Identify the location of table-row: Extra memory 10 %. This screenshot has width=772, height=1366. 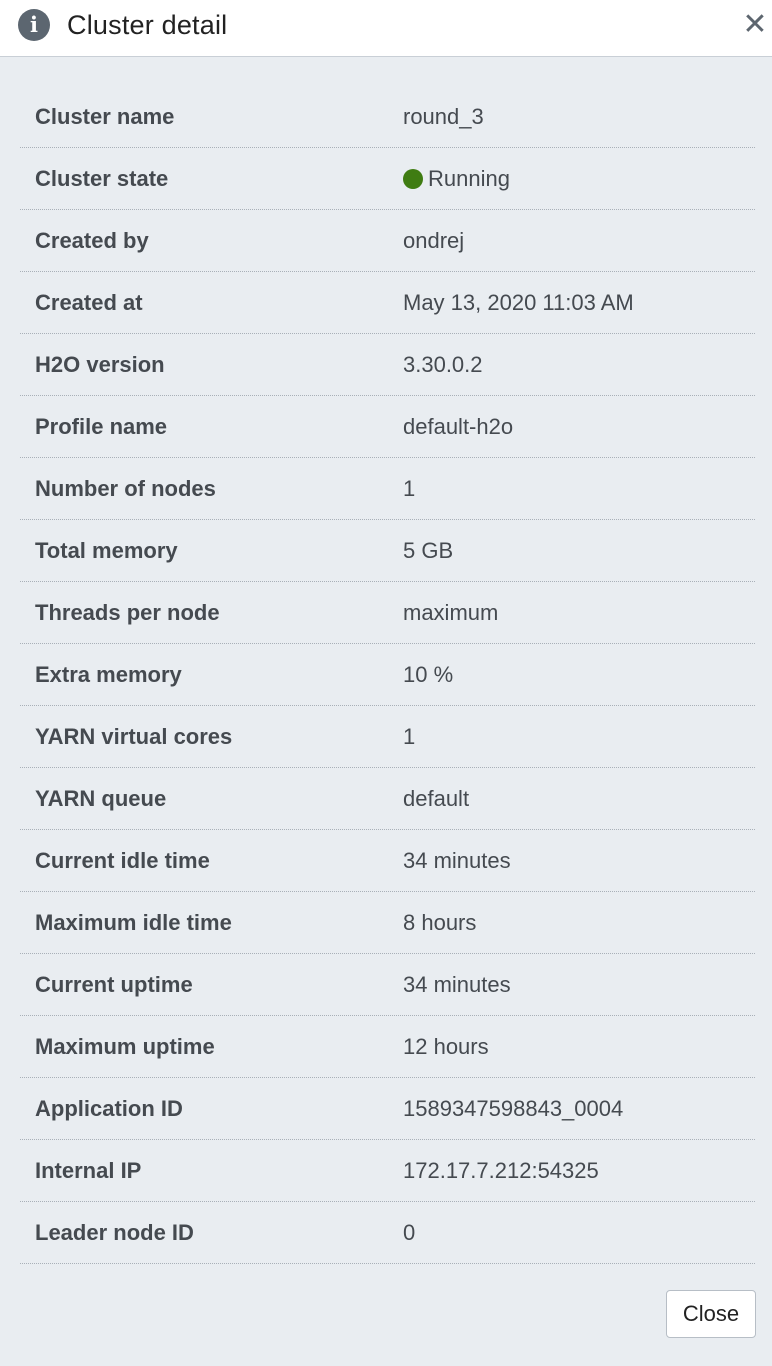
(387, 675).